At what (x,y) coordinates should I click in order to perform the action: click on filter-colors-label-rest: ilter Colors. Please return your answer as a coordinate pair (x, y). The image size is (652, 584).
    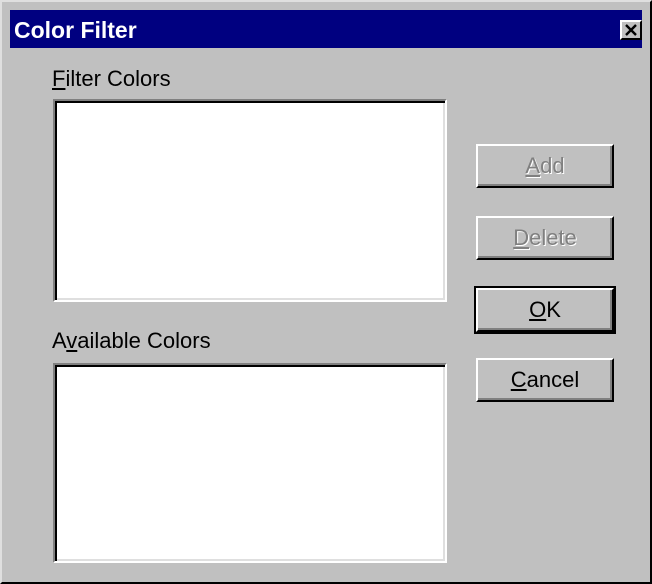
    Looking at the image, I should click on (118, 78).